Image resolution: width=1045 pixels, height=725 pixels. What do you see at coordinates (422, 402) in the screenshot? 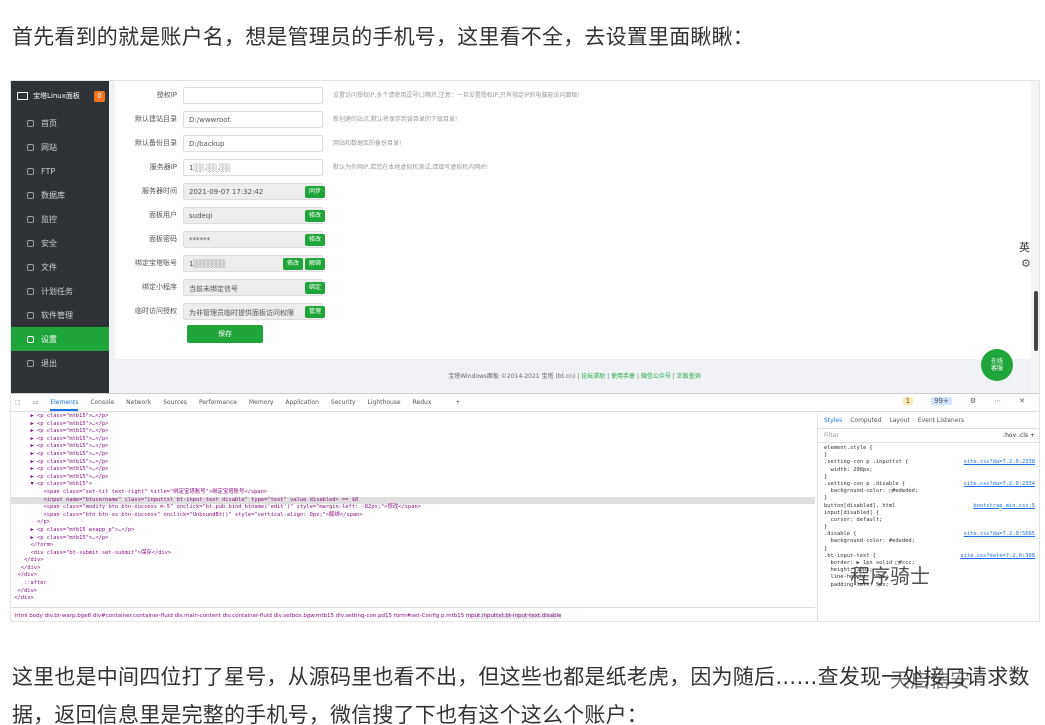
I see `devtools-tab: Redux` at bounding box center [422, 402].